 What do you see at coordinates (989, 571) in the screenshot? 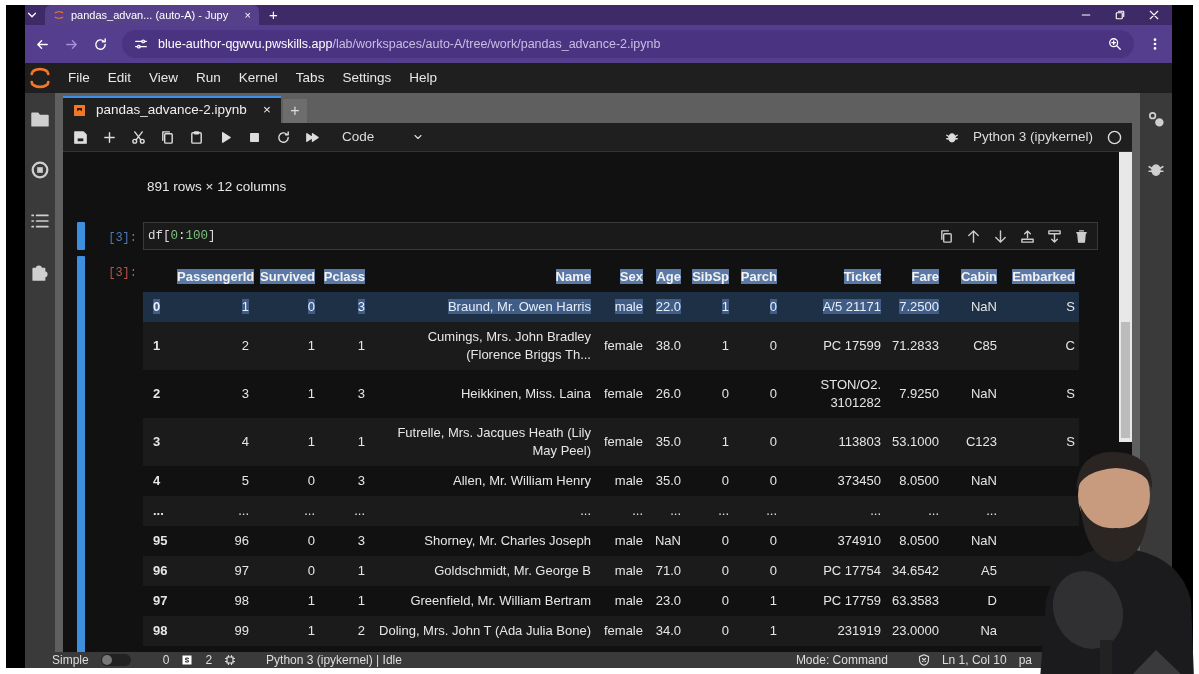
I see `table-cell: A5` at bounding box center [989, 571].